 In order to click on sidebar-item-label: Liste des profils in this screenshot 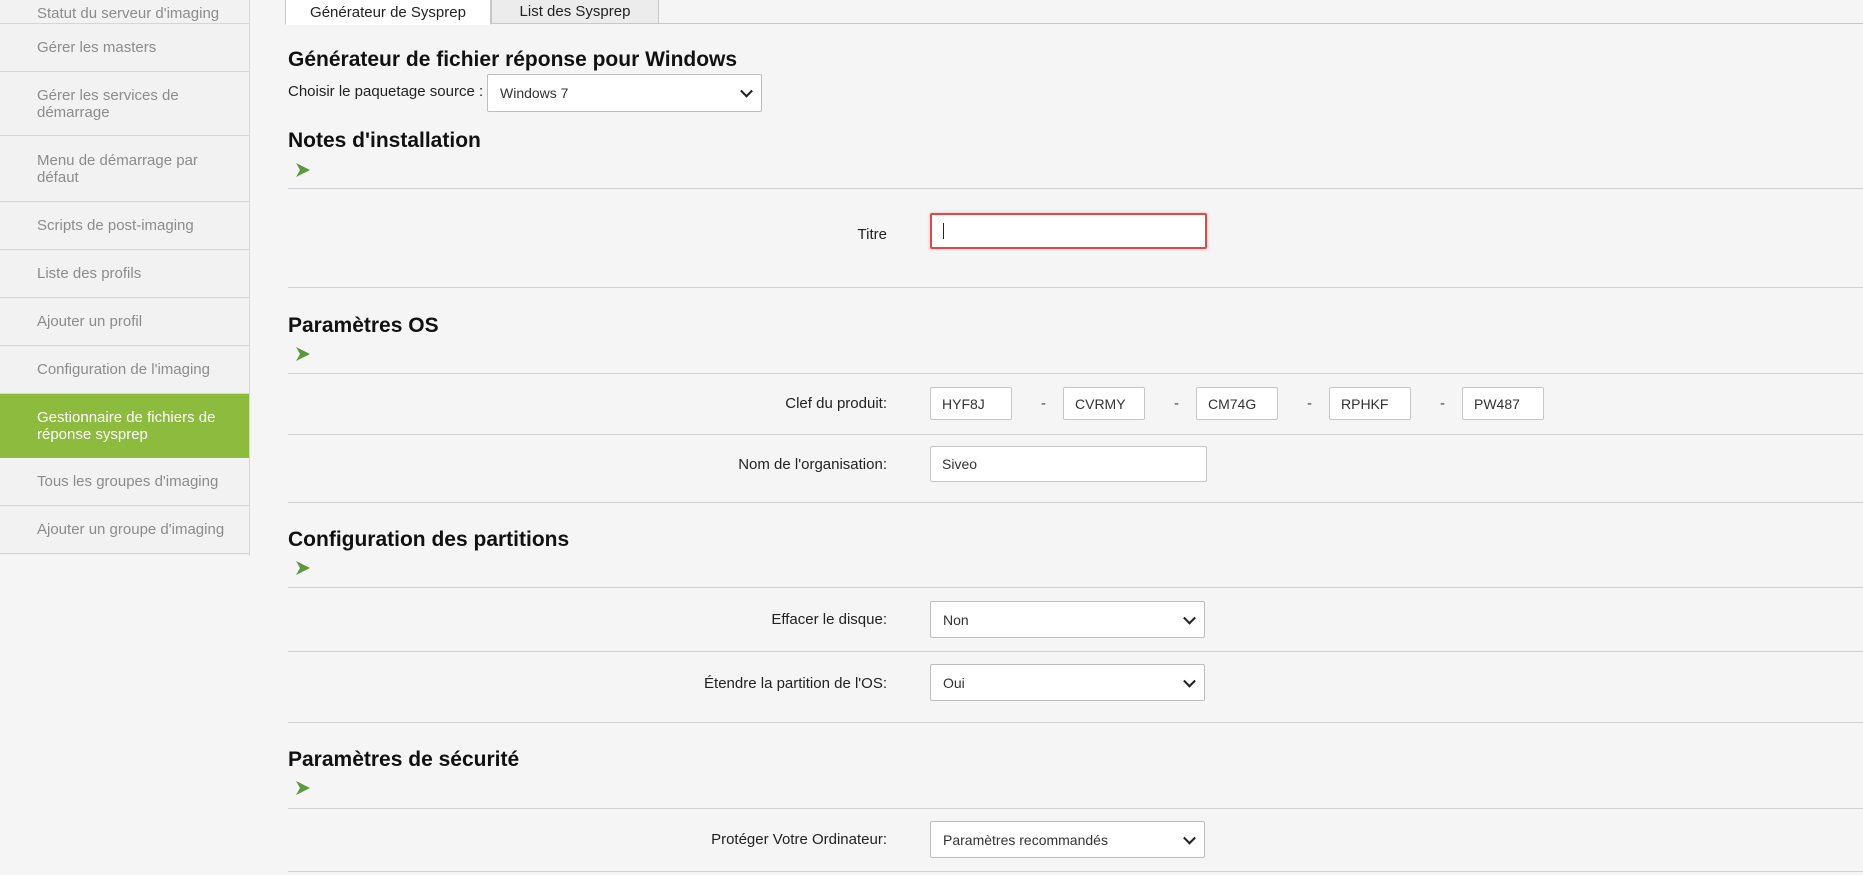, I will do `click(89, 273)`.